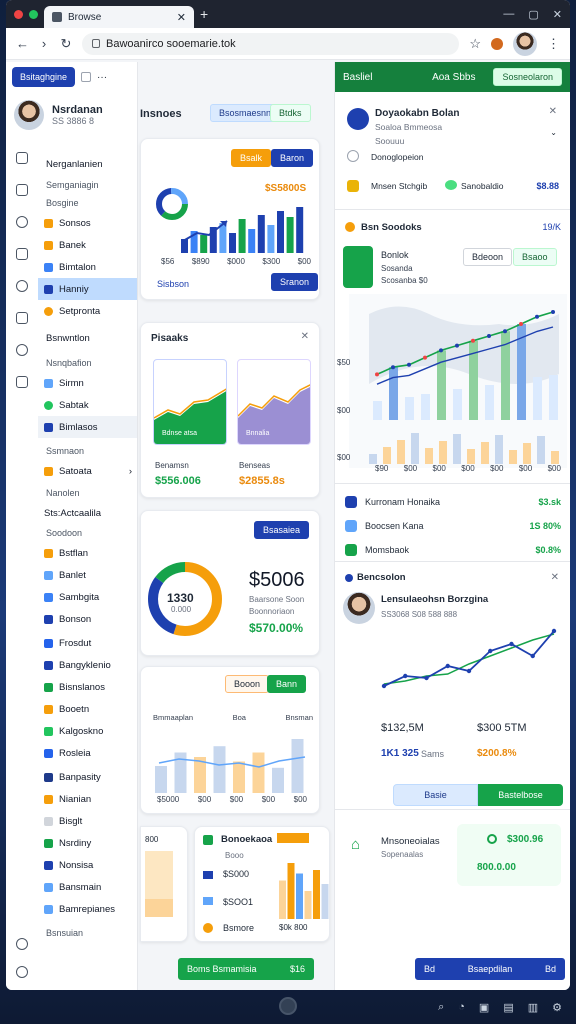 This screenshot has width=576, height=1024. I want to click on url-field: Bawoanirco sooemarie.tok, so click(271, 43).